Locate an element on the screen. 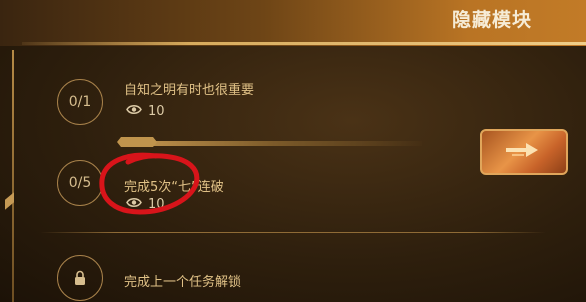 The image size is (586, 302). task-progress-text: 0/1 is located at coordinates (80, 102).